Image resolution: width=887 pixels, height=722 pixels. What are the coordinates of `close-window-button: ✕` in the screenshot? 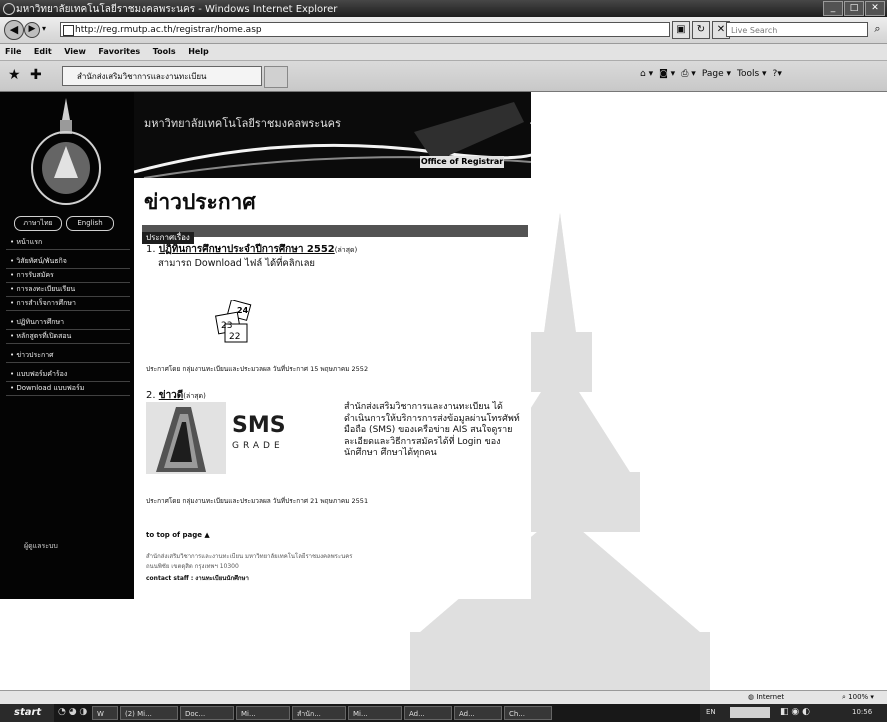 It's located at (875, 8).